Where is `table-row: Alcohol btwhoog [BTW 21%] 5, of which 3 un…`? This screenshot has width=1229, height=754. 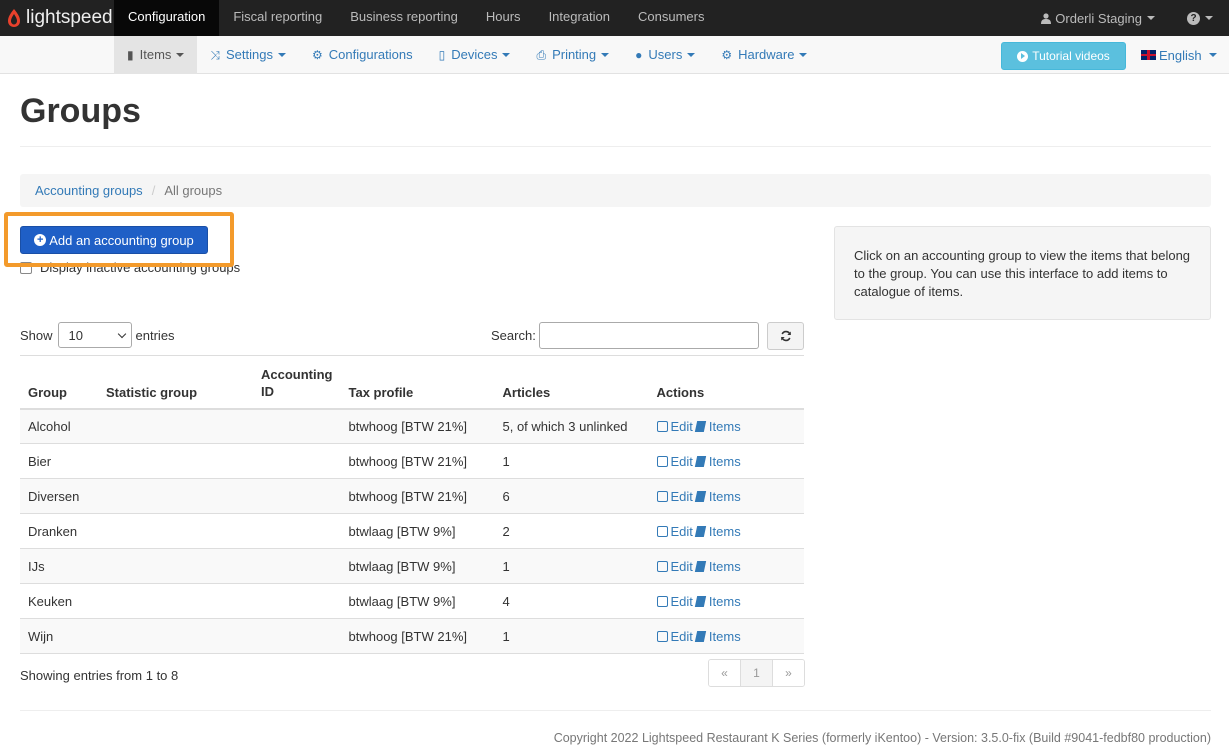
table-row: Alcohol btwhoog [BTW 21%] 5, of which 3 un… is located at coordinates (412, 426).